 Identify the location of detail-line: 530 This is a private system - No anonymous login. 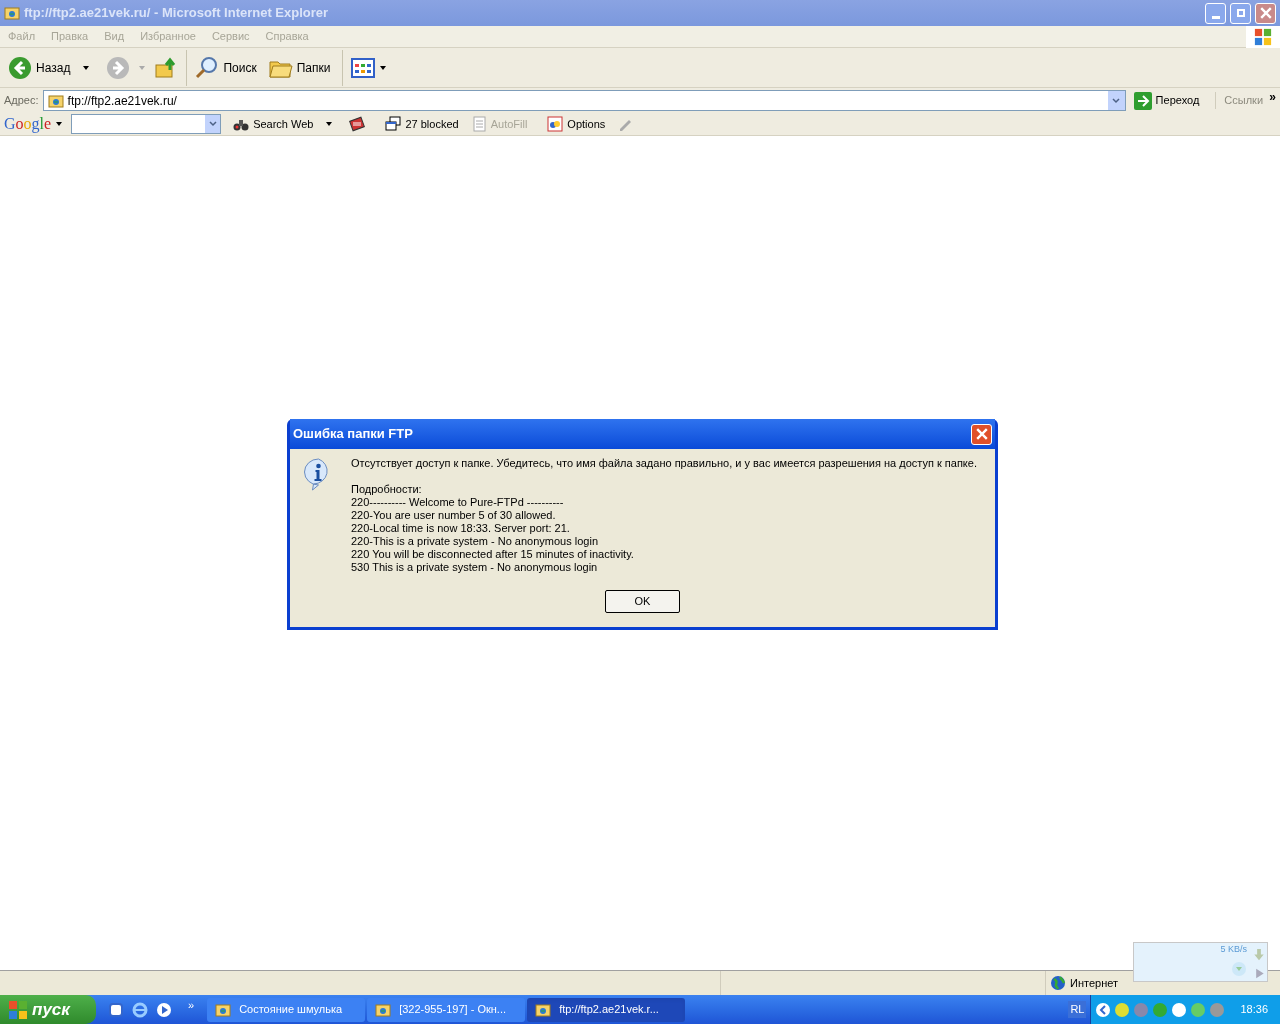
(475, 567).